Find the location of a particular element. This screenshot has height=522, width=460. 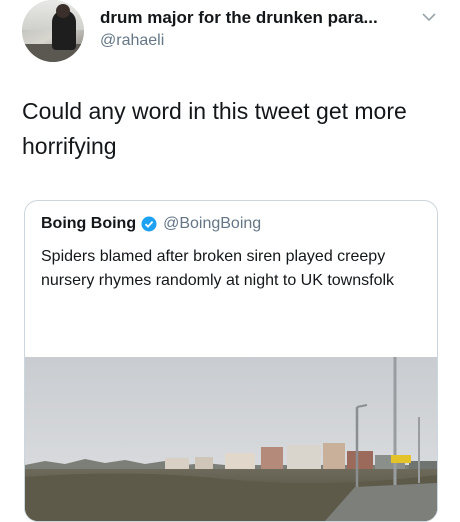

quoted-author-handle: @BoingBoing is located at coordinates (212, 224).